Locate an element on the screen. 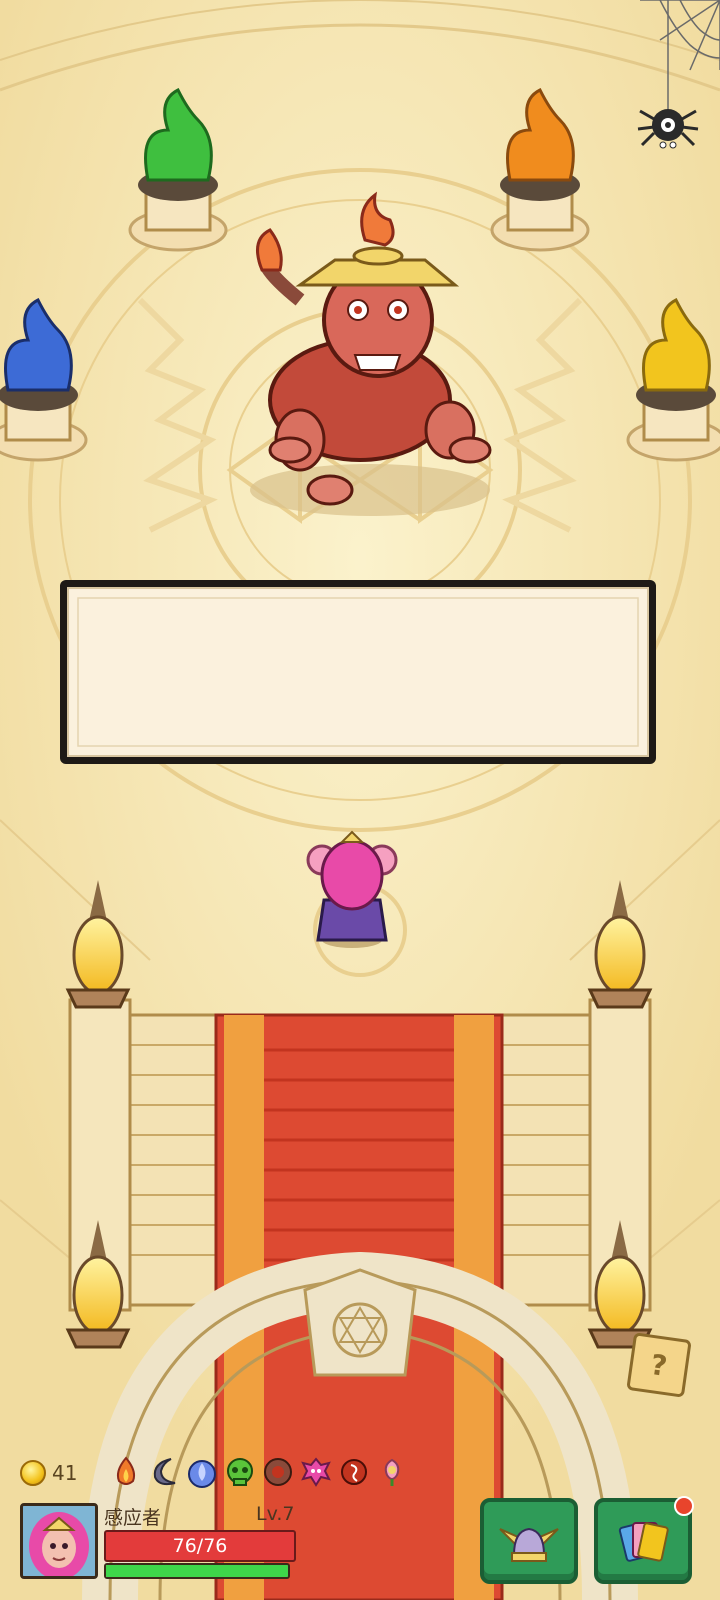 The image size is (720, 1600). cards-icon is located at coordinates (643, 1542).